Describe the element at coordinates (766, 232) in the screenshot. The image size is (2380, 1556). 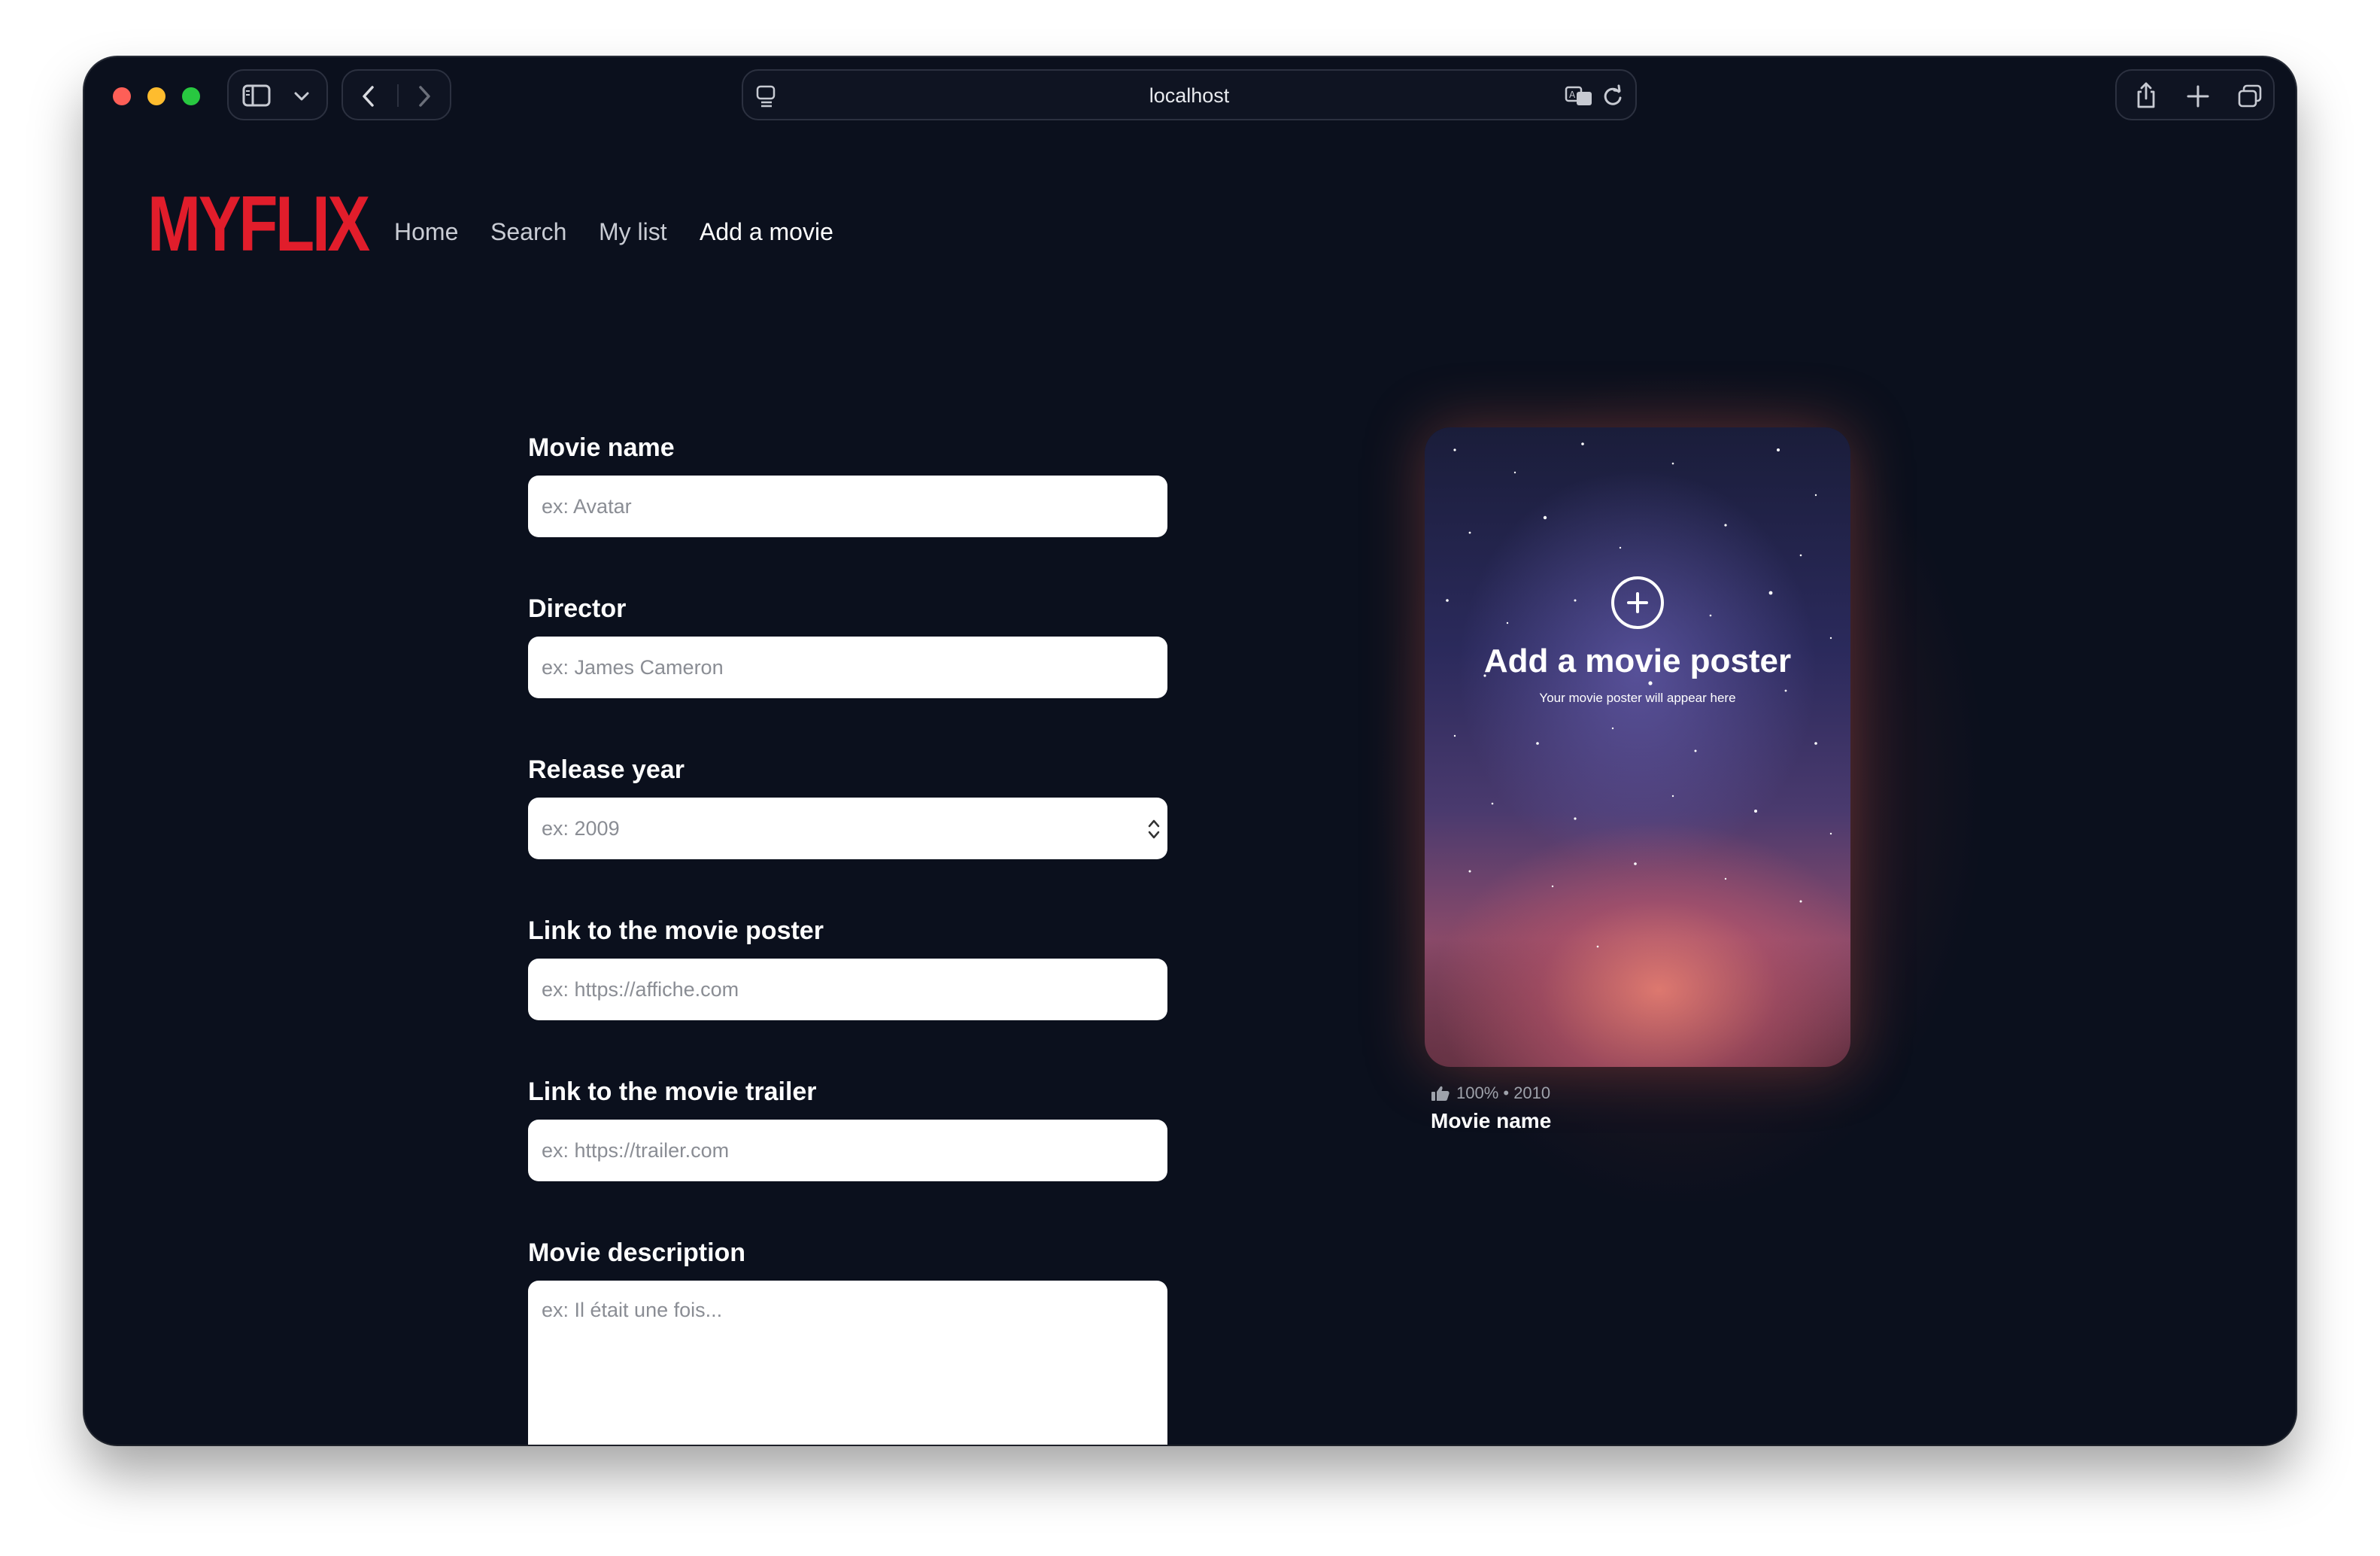
I see `nav-add-movie: Add a movie` at that location.